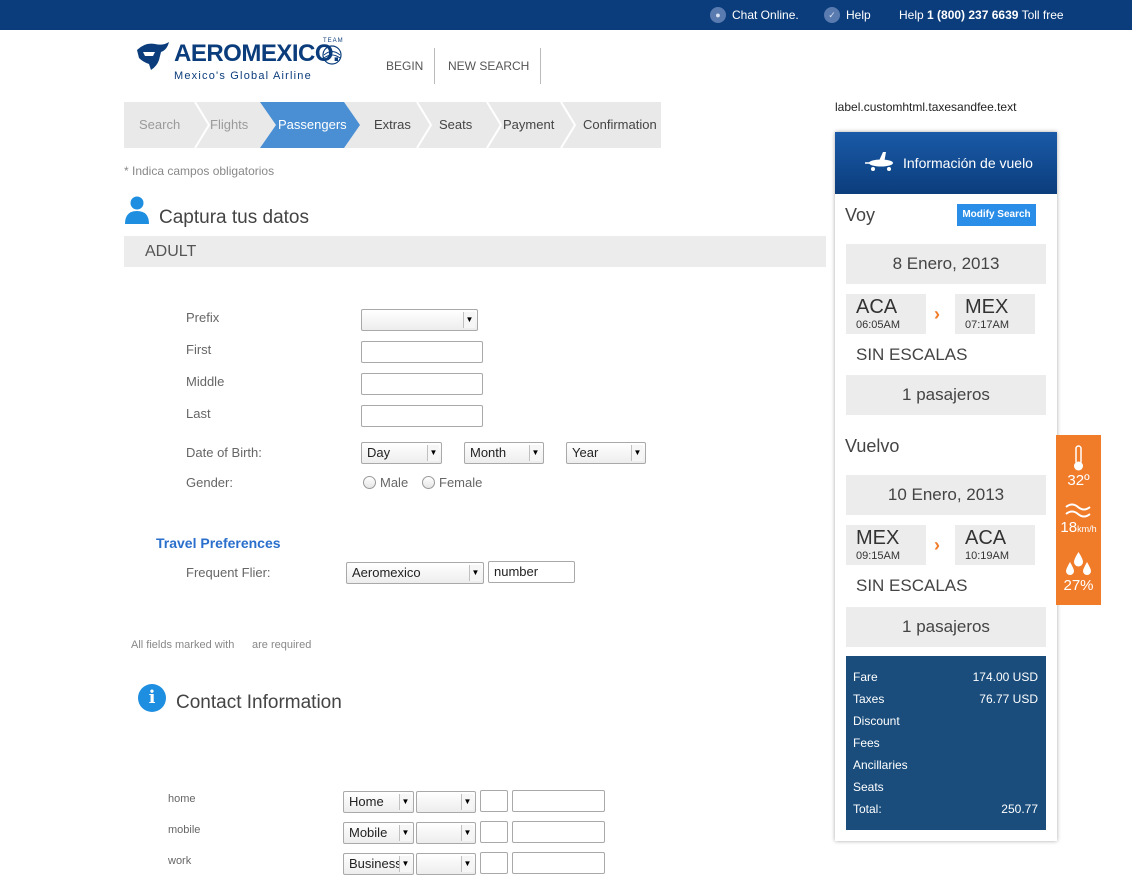  I want to click on frequent-flier-program-select: Aeromexico ▼, so click(415, 573).